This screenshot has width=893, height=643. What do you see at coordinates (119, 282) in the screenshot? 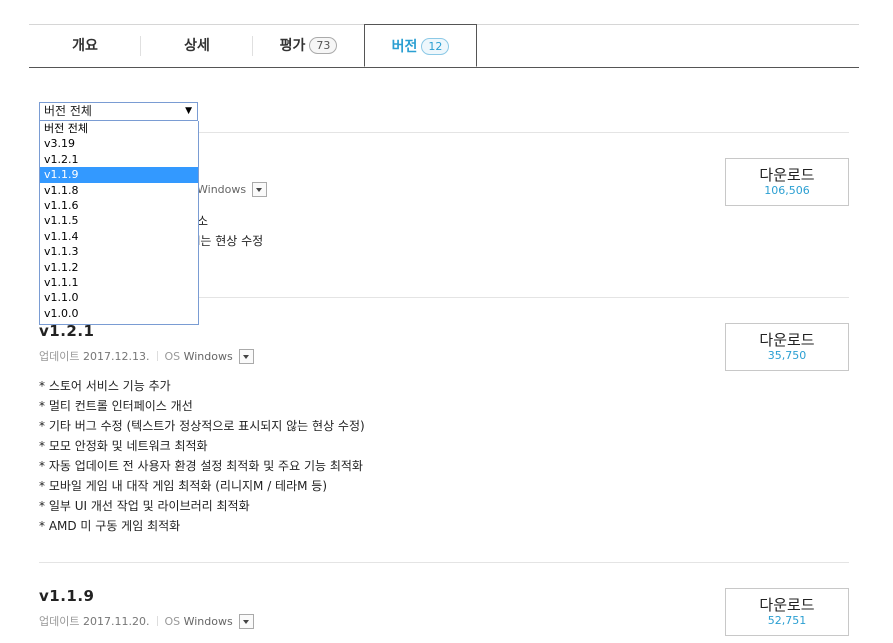
I see `version-option: v1.1.1` at bounding box center [119, 282].